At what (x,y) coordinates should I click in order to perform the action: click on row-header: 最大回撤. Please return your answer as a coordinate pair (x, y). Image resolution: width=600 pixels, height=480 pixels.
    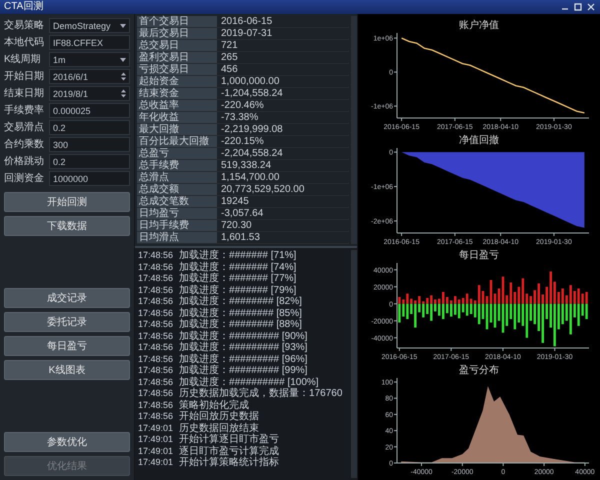
    Looking at the image, I should click on (177, 129).